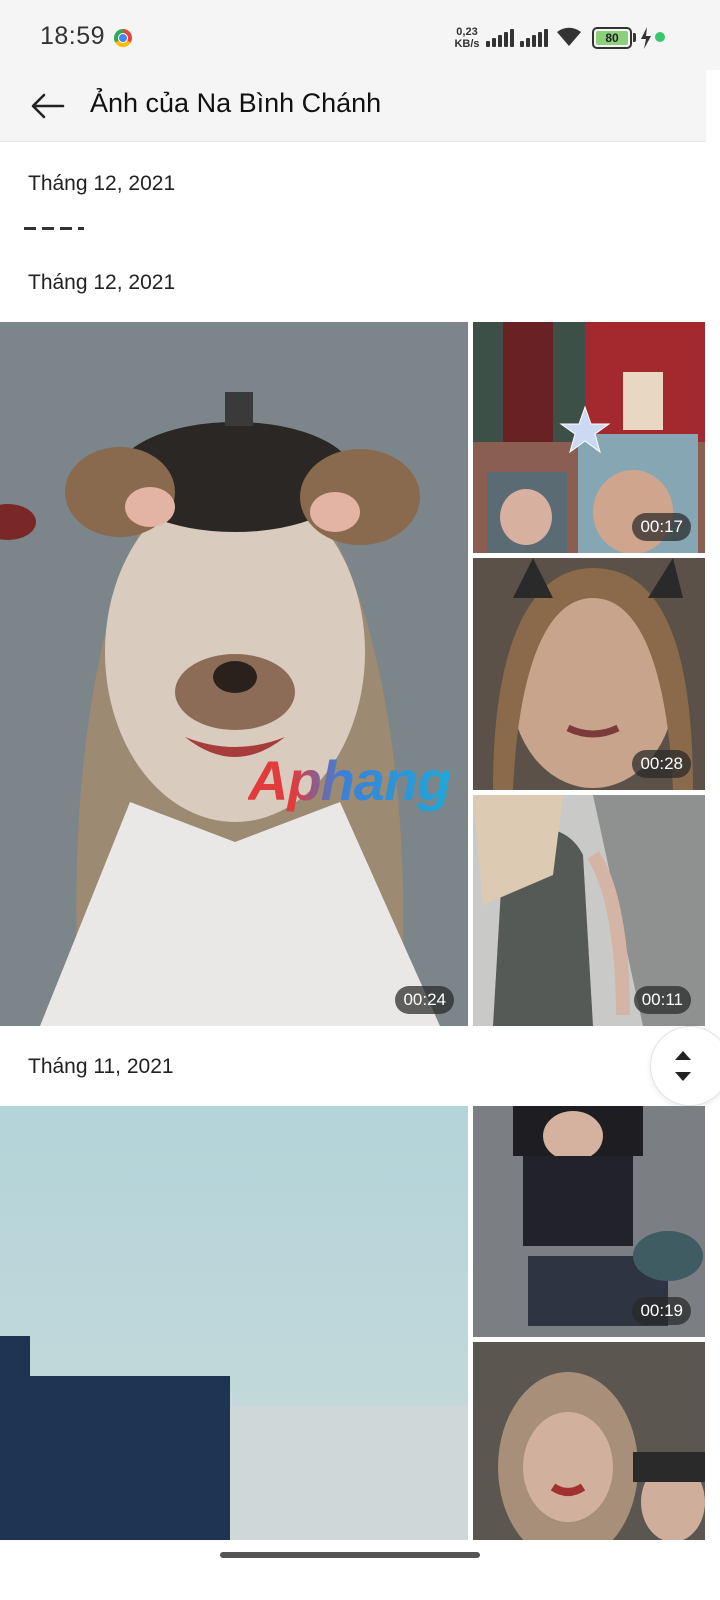 This screenshot has height=1600, width=720. I want to click on battery-level: 80, so click(612, 38).